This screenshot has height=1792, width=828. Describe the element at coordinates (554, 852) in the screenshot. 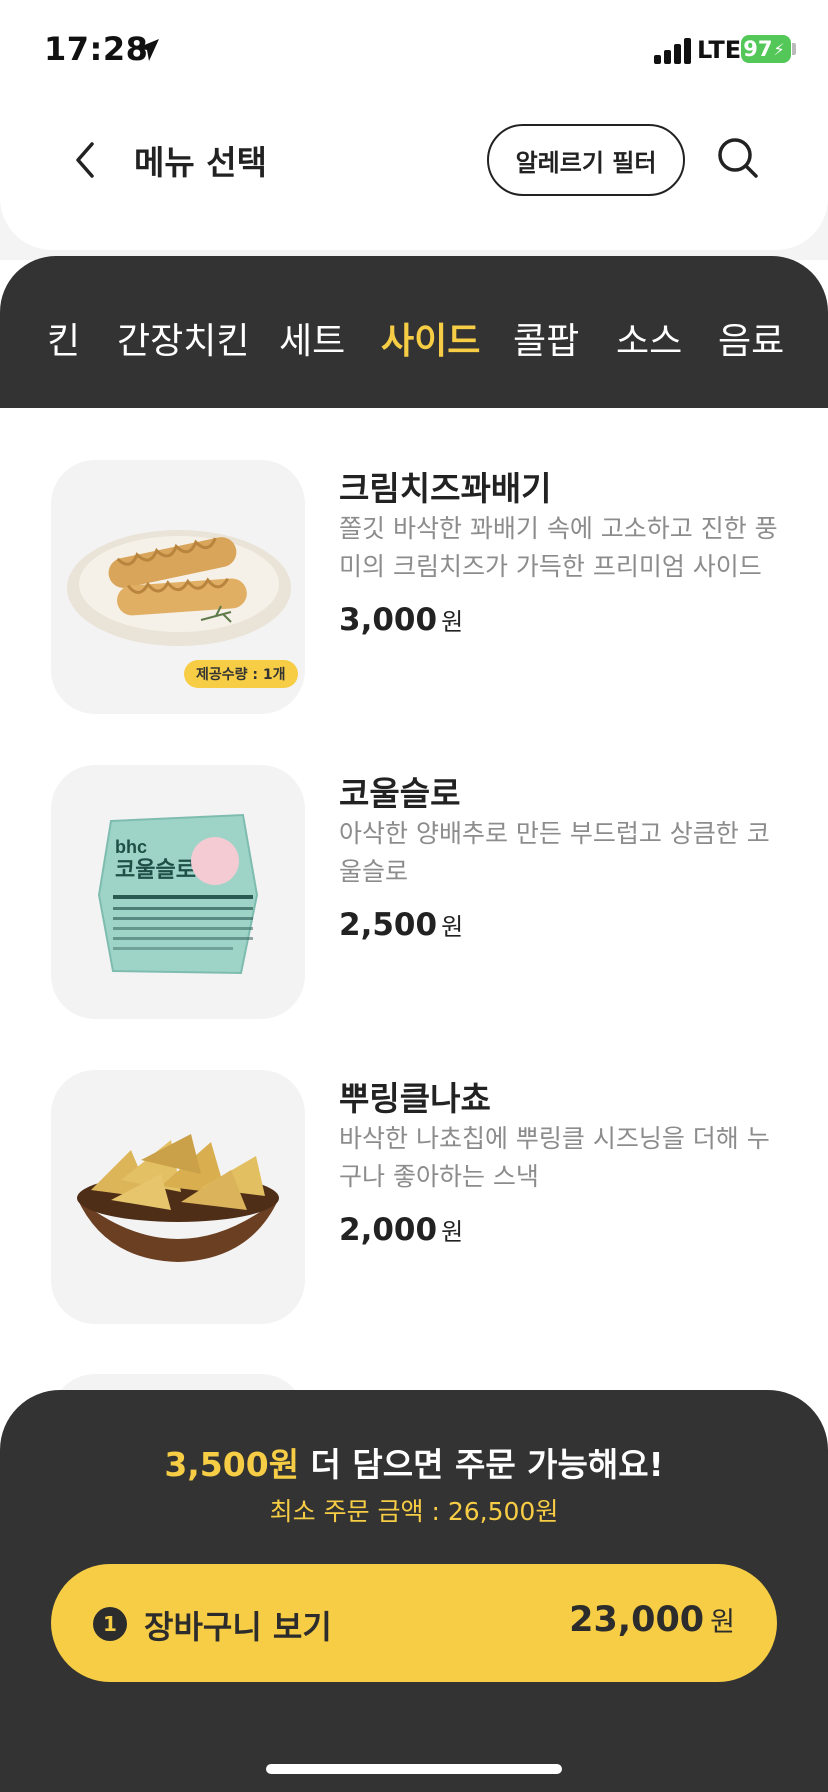

I see `menu-item-description: 아삭한 양배추로 만든 부드럽고 상큼한 코울슬로` at that location.